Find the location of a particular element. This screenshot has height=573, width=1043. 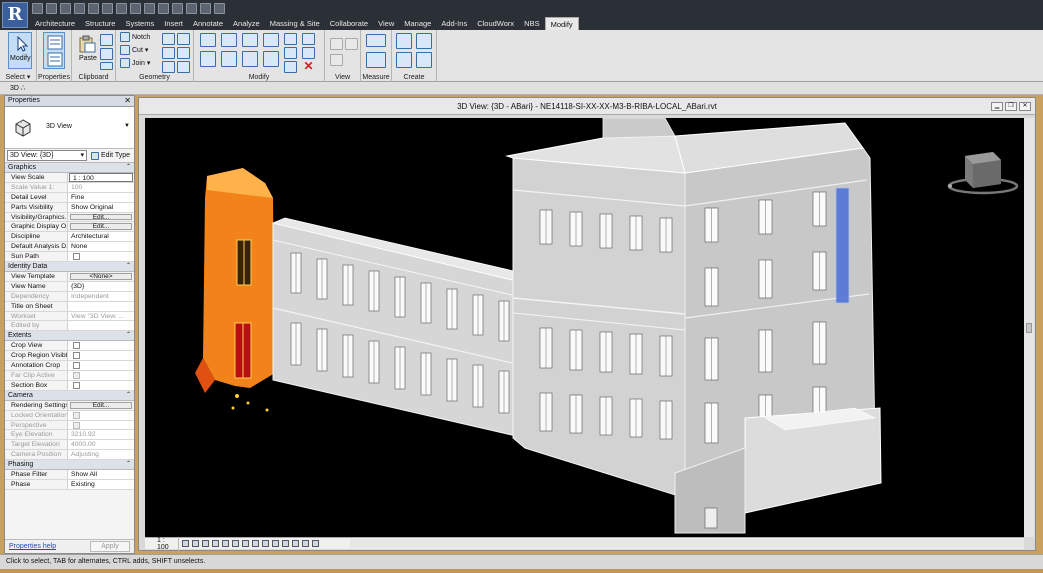

close-hidden-windows-icon is located at coordinates (205, 8).